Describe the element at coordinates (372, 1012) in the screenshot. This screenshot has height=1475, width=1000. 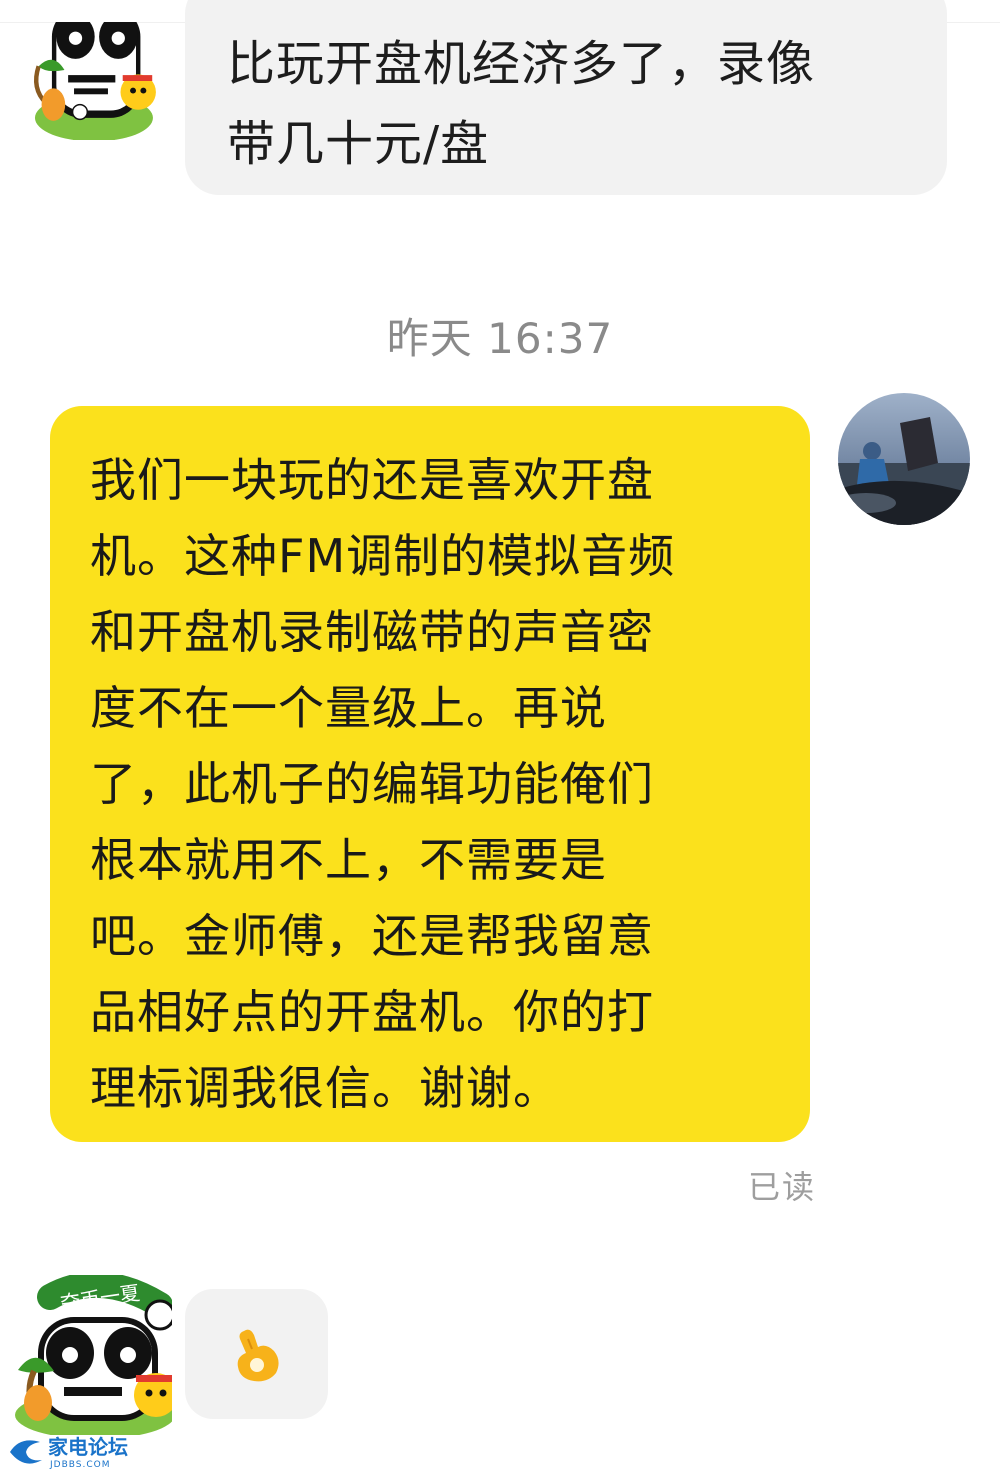
I see `message-text-line: 品相好点的开盘机。你的打` at that location.